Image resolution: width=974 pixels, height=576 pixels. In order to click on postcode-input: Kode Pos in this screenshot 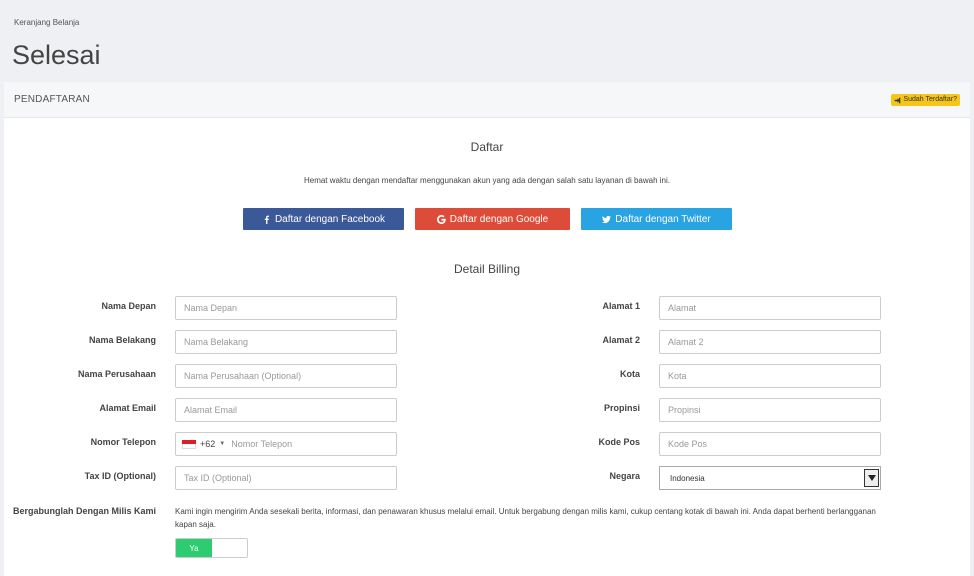, I will do `click(770, 444)`.